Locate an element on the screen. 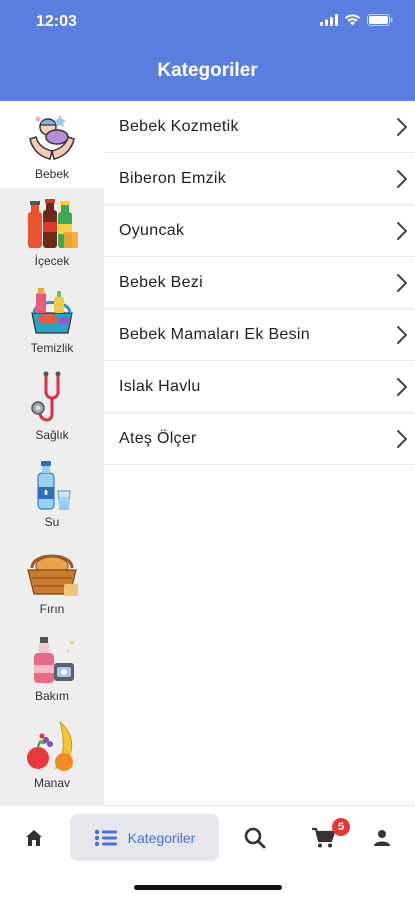  list-item: Ateş Ölçer is located at coordinates (259, 439).